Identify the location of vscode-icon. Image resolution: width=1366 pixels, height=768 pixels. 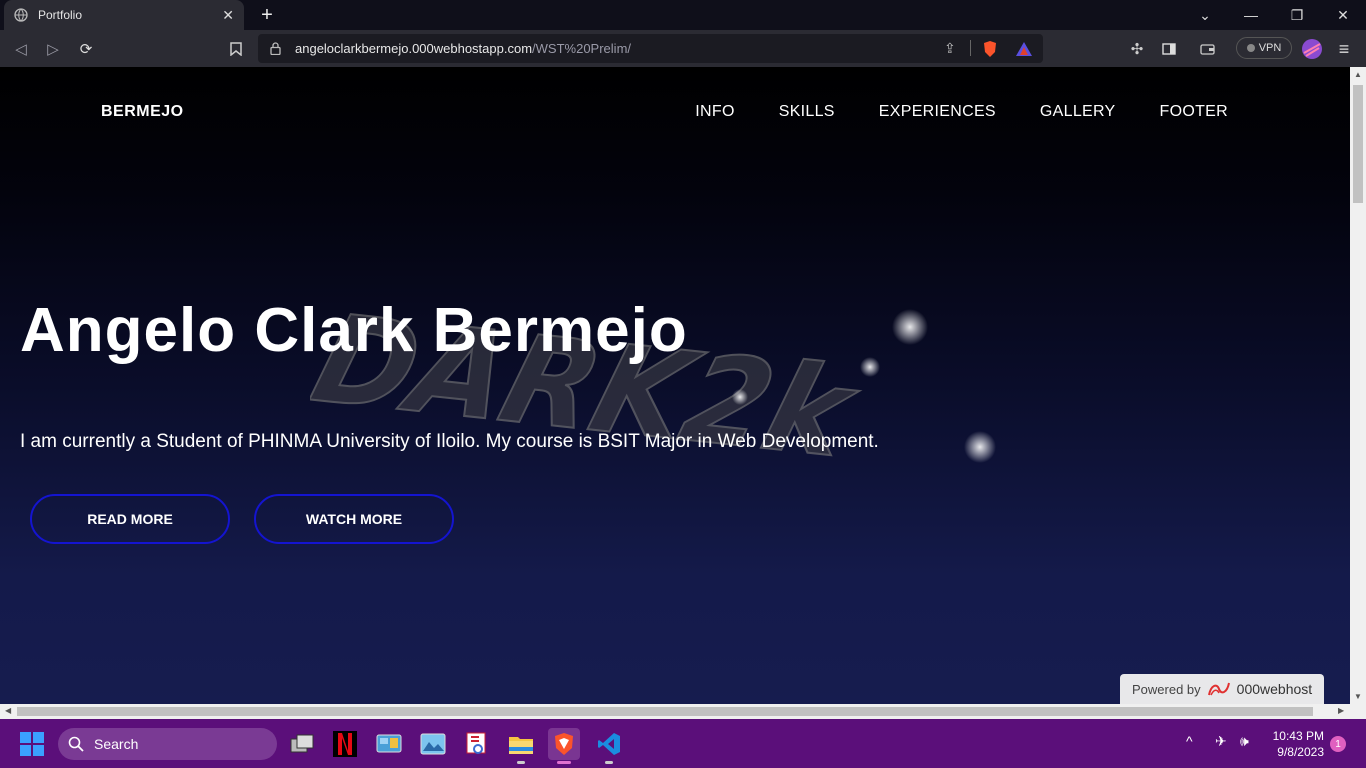
(609, 746).